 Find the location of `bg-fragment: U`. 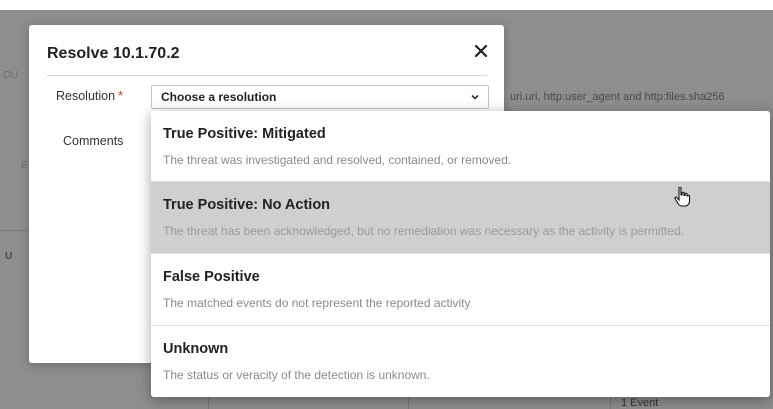

bg-fragment: U is located at coordinates (9, 256).